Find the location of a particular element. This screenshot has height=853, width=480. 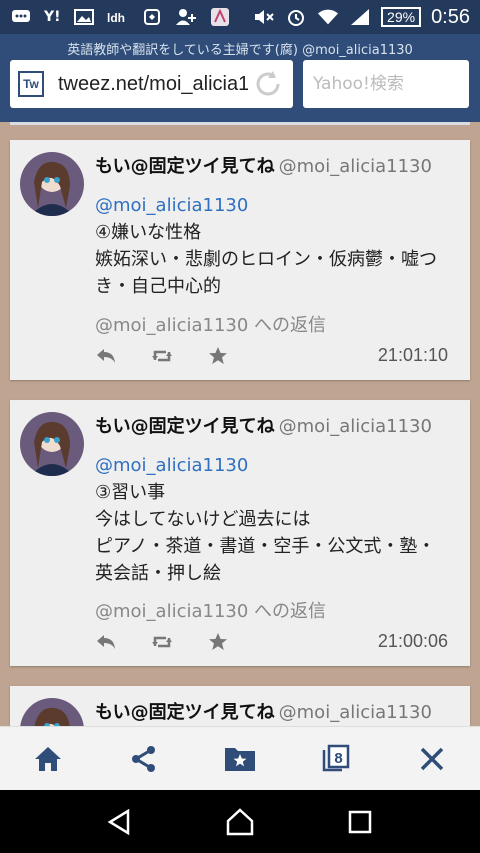

search-input is located at coordinates (386, 84).